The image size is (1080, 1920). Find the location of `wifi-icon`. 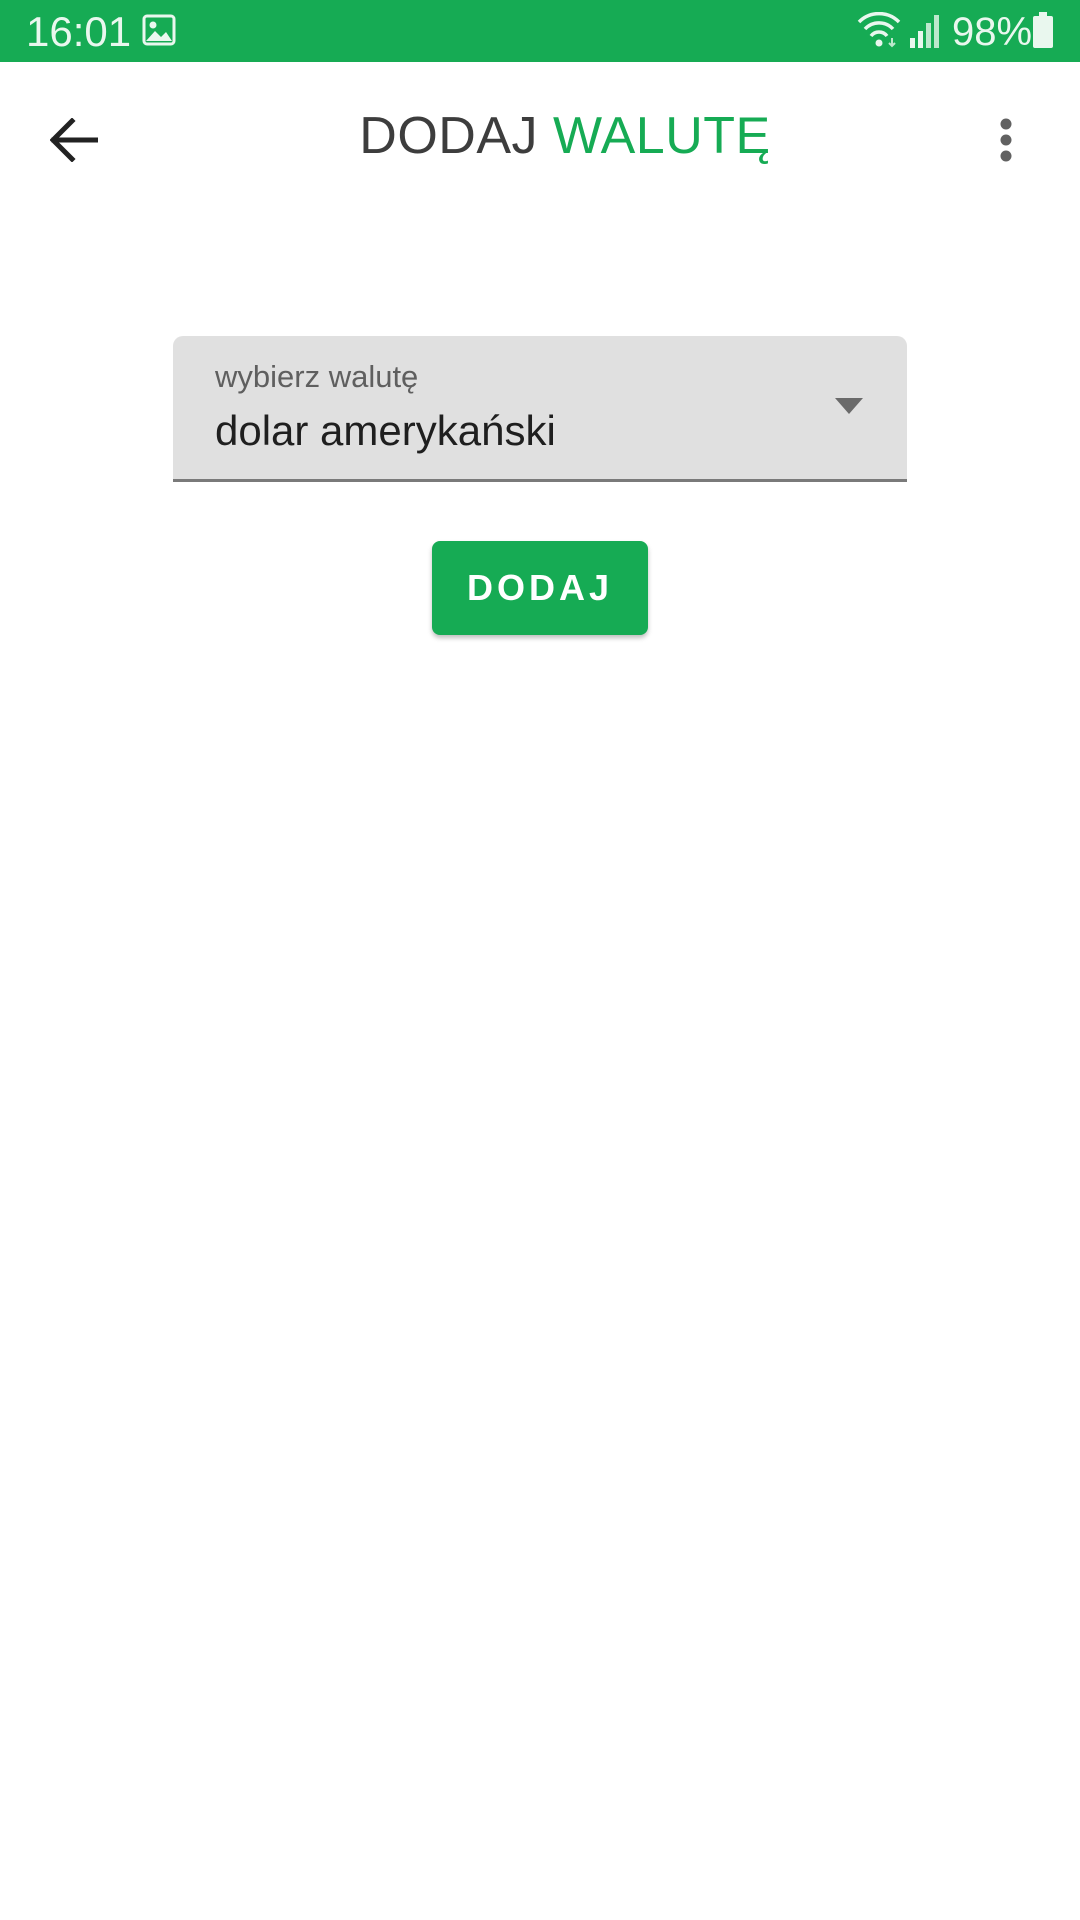

wifi-icon is located at coordinates (879, 30).